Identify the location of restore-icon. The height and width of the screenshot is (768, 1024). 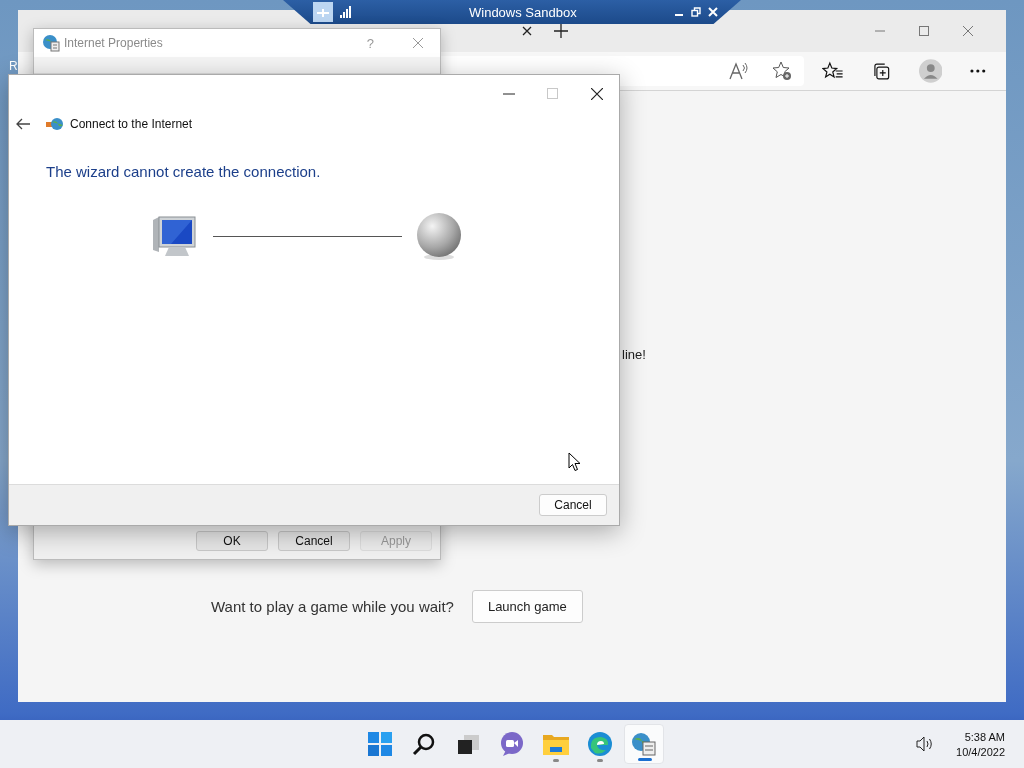
(695, 12).